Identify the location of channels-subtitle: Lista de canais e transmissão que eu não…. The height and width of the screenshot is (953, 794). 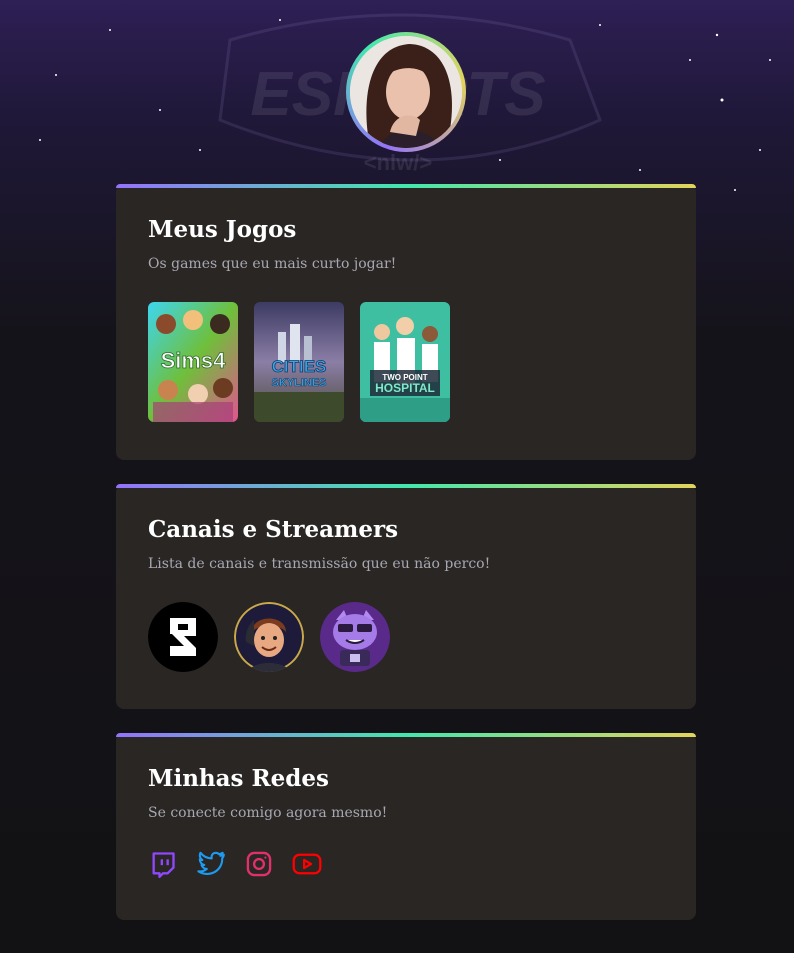
(319, 564).